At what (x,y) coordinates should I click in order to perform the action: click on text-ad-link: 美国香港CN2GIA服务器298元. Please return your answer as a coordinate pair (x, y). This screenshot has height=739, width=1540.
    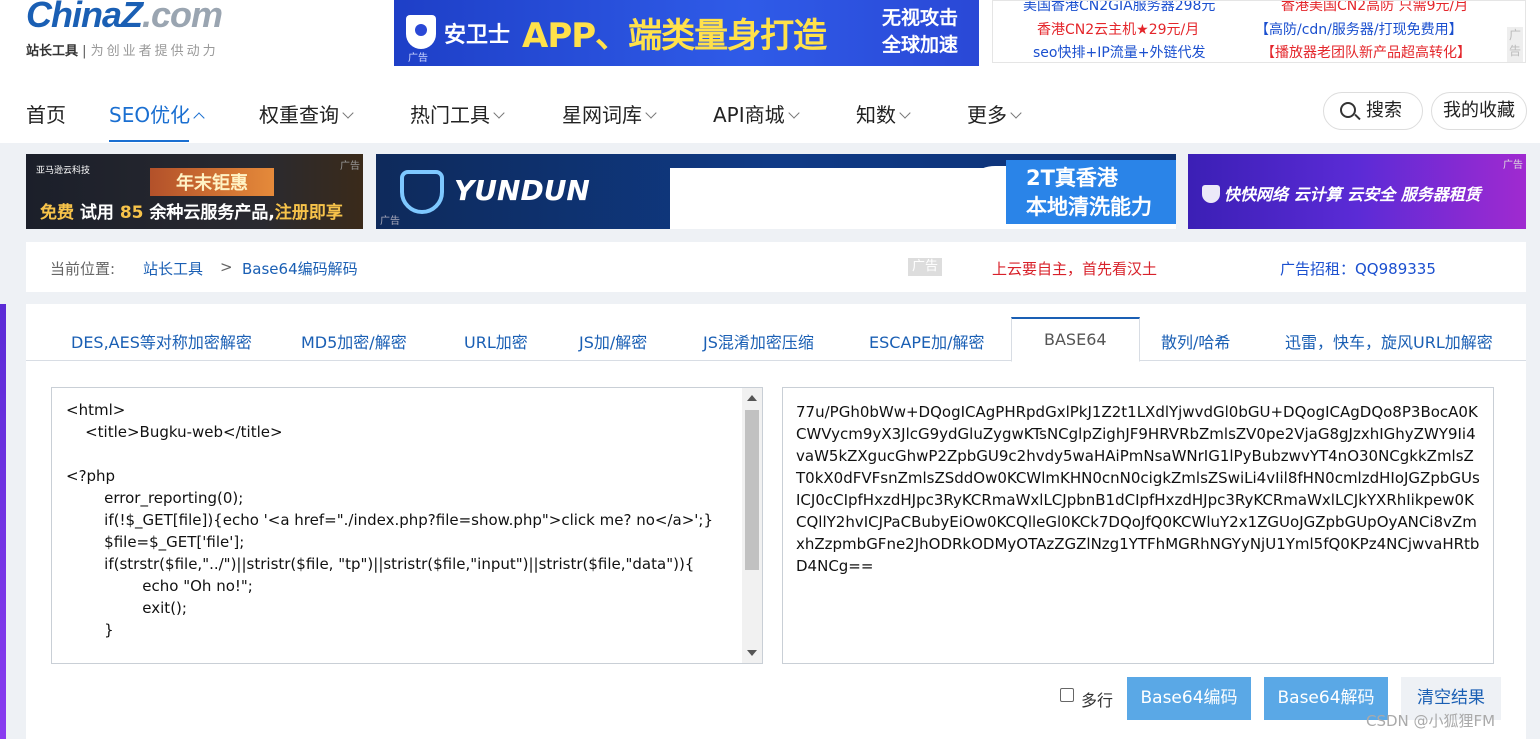
    Looking at the image, I should click on (1119, 8).